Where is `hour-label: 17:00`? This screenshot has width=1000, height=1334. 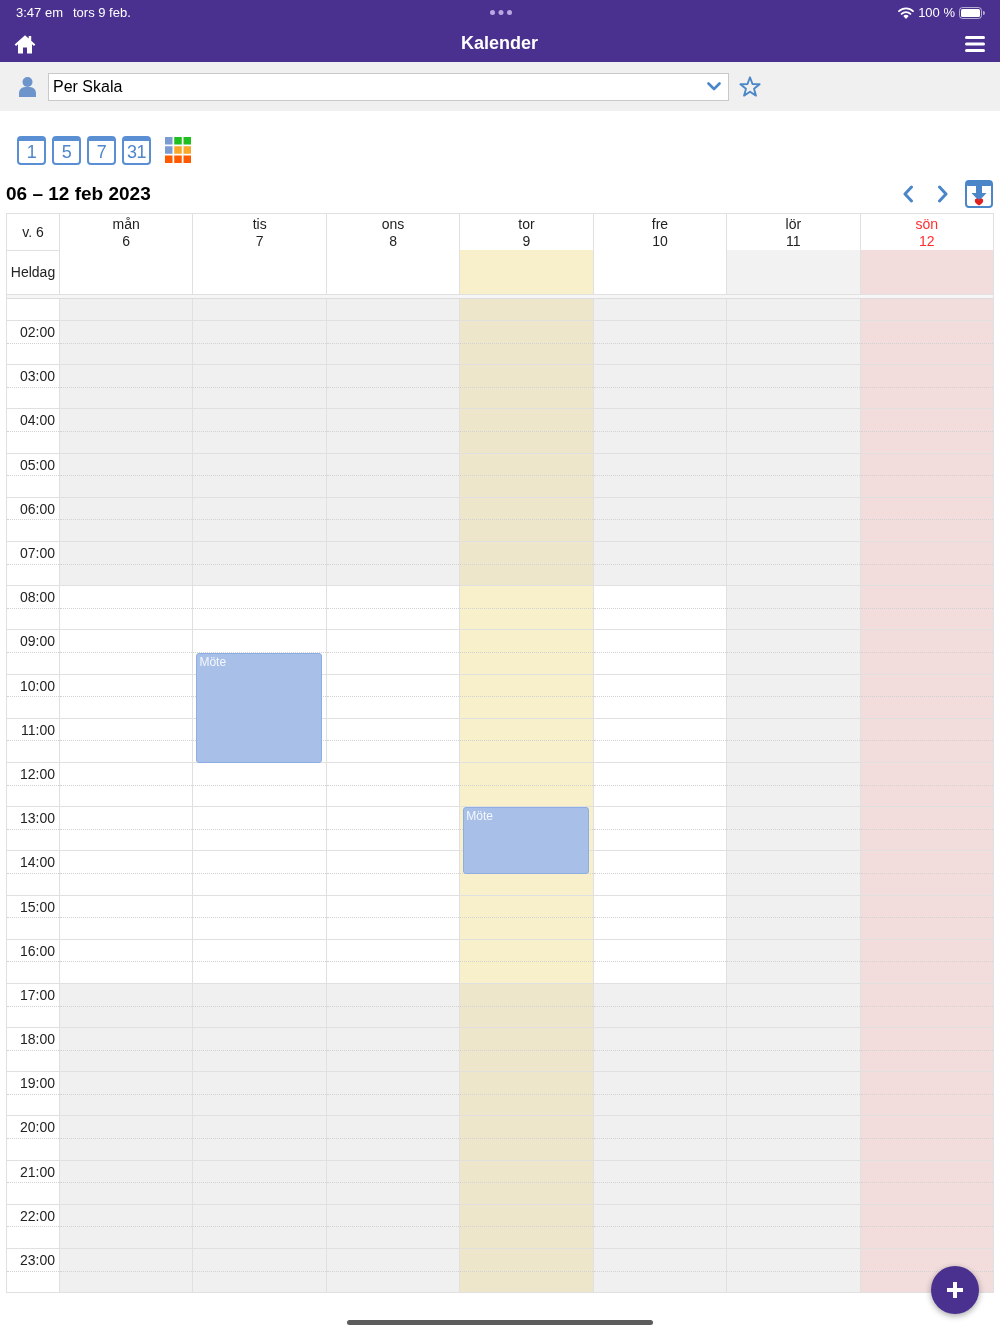 hour-label: 17:00 is located at coordinates (37, 994).